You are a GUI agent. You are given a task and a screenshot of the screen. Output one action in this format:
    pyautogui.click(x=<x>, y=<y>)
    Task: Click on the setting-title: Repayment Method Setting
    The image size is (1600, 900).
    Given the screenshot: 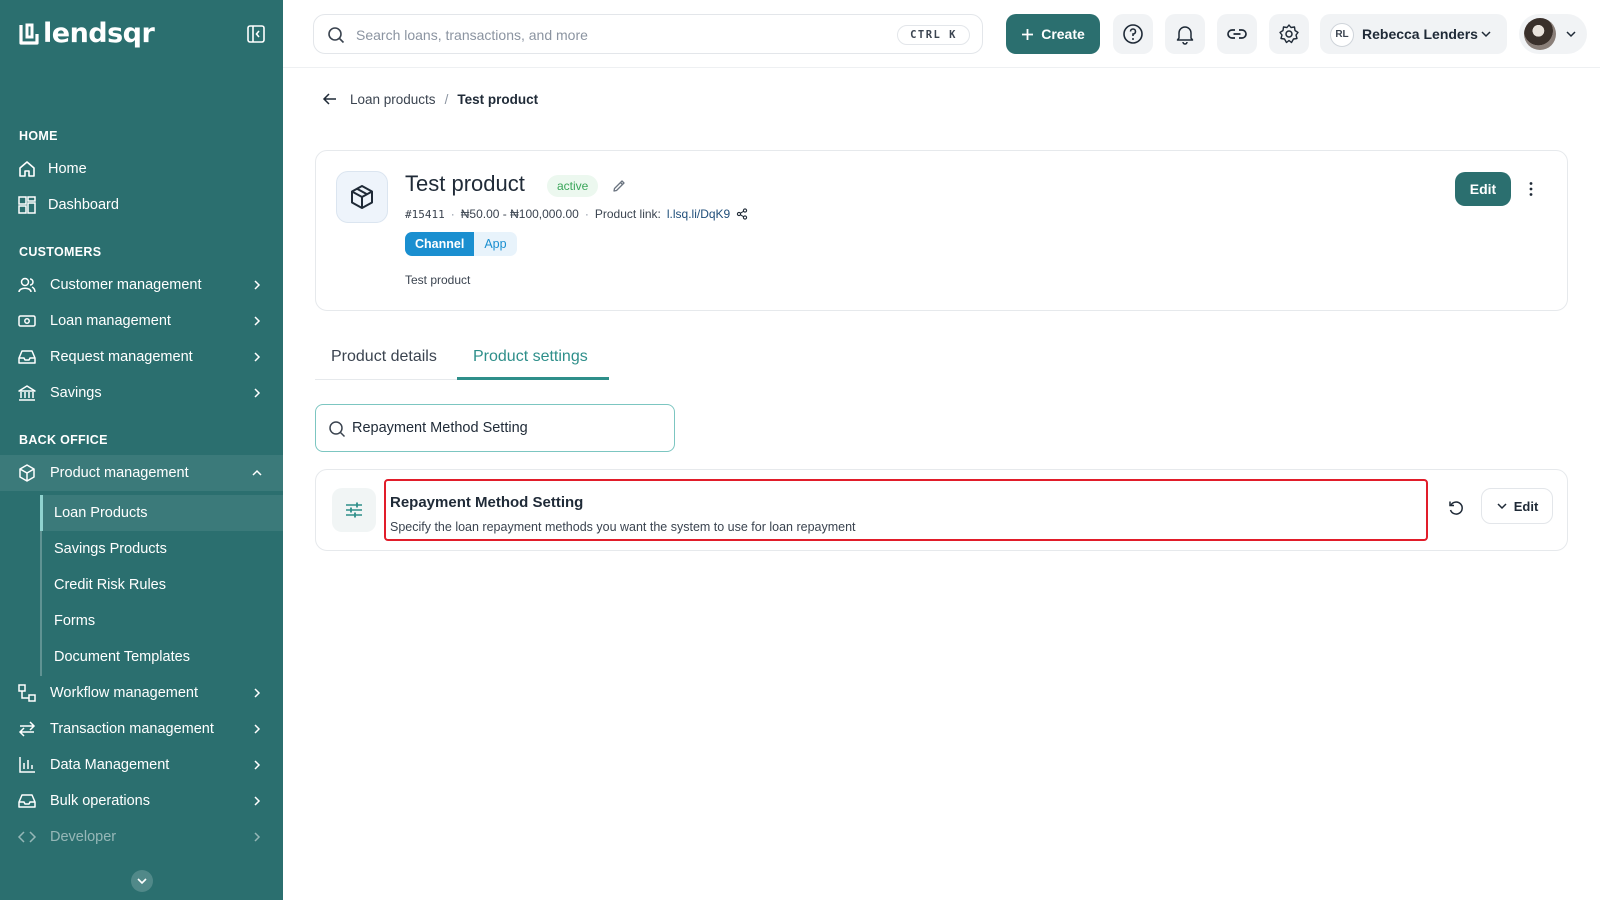 What is the action you would take?
    pyautogui.click(x=486, y=502)
    